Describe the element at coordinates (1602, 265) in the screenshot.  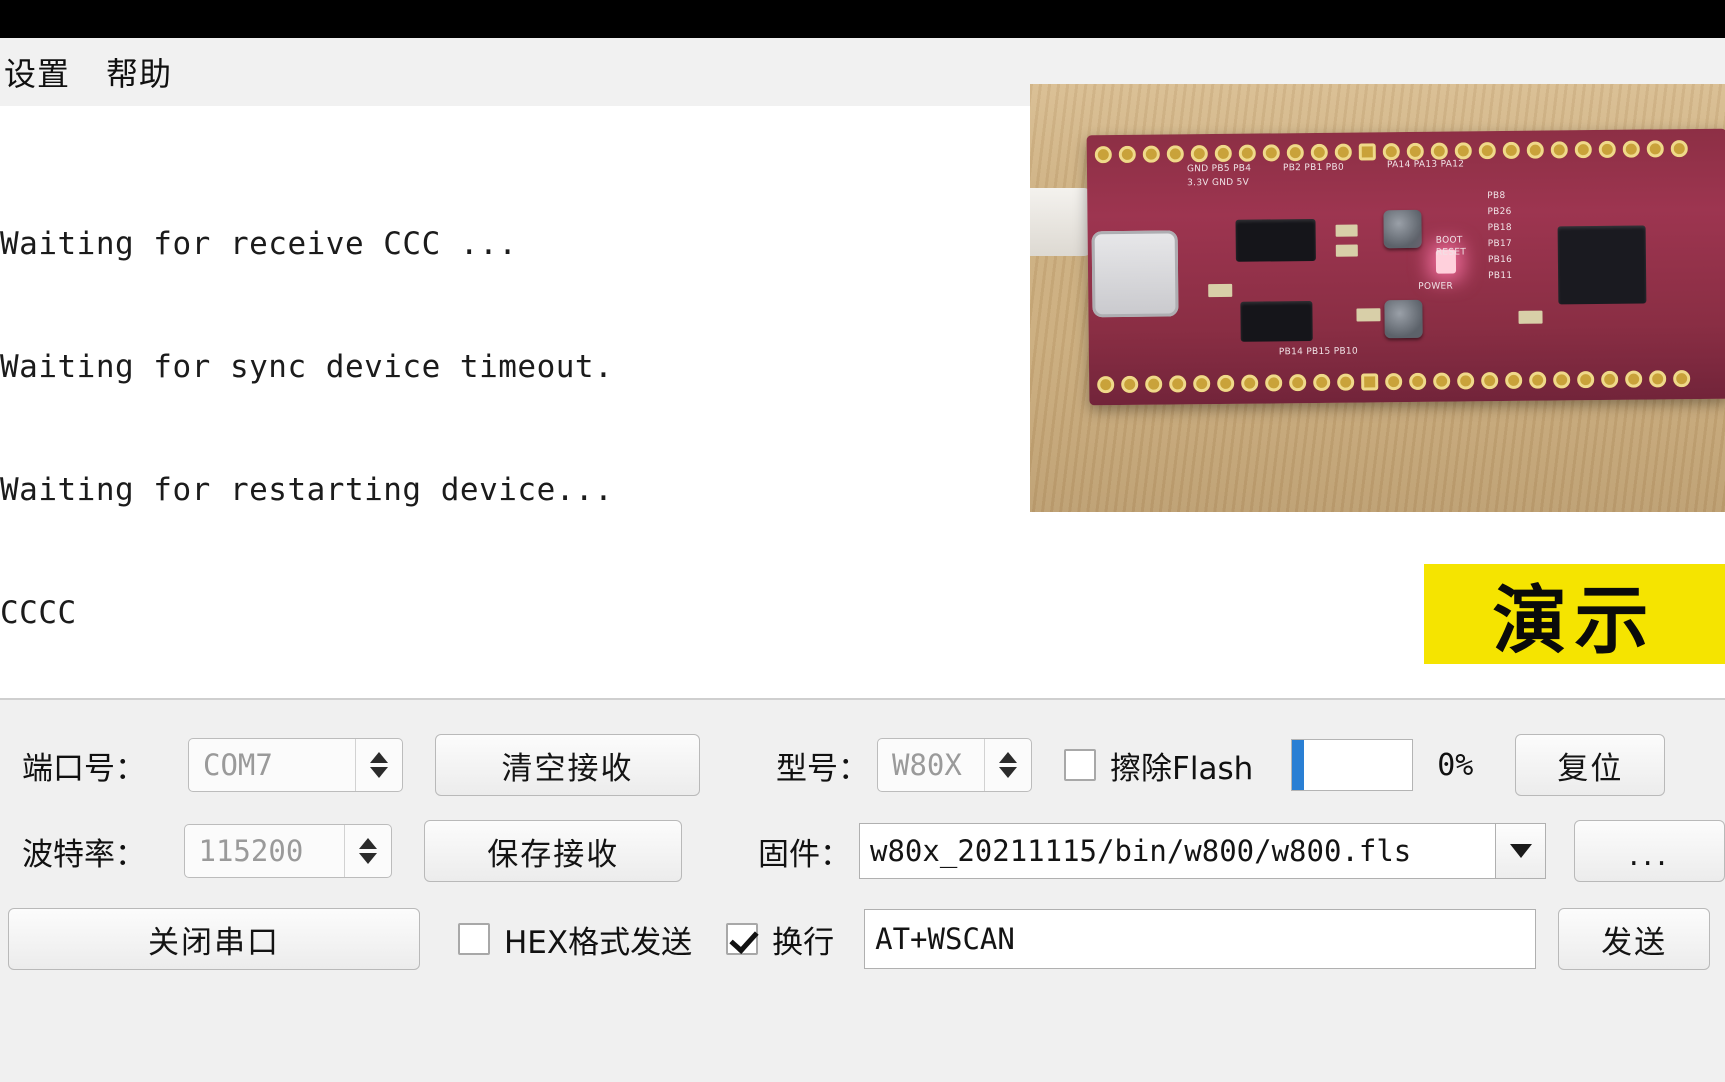
I see `mcu-chip` at that location.